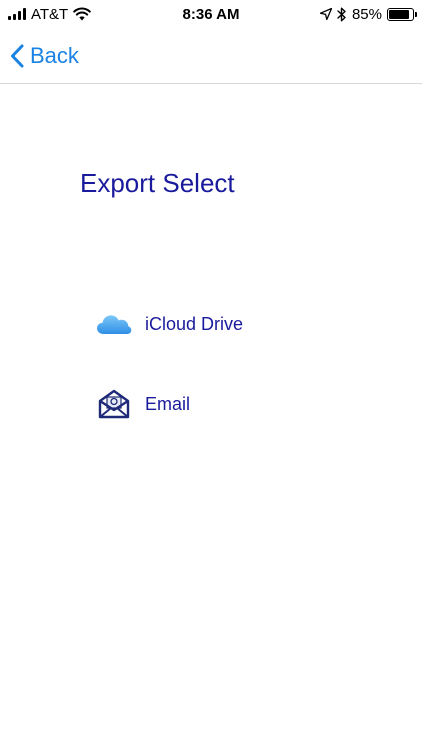 The width and height of the screenshot is (422, 750). What do you see at coordinates (17, 56) in the screenshot?
I see `chevron-left-icon` at bounding box center [17, 56].